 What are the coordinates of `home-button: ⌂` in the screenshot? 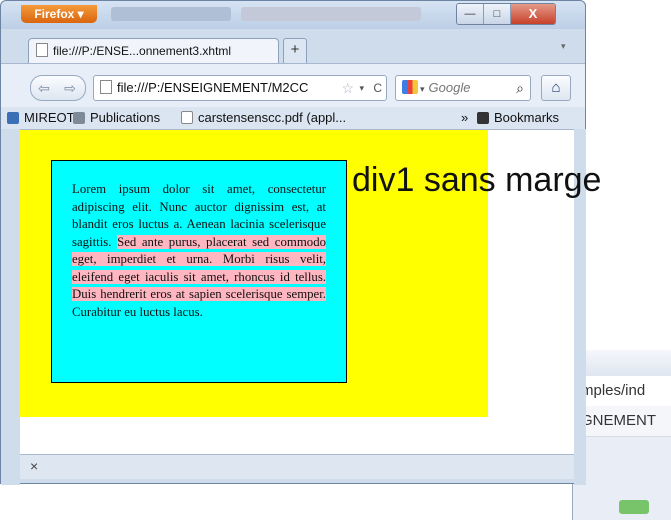 It's located at (556, 88).